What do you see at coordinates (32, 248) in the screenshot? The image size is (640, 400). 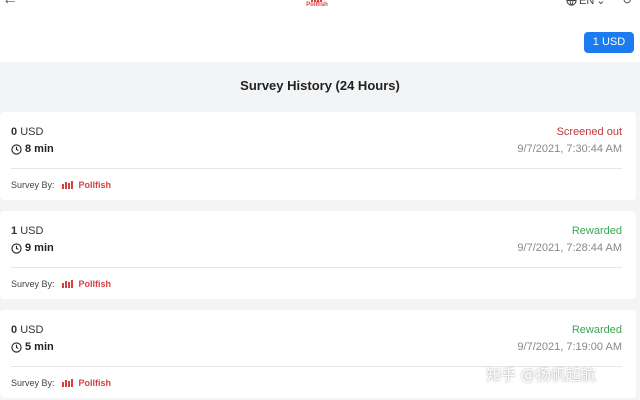 I see `survey-duration: 9 min` at bounding box center [32, 248].